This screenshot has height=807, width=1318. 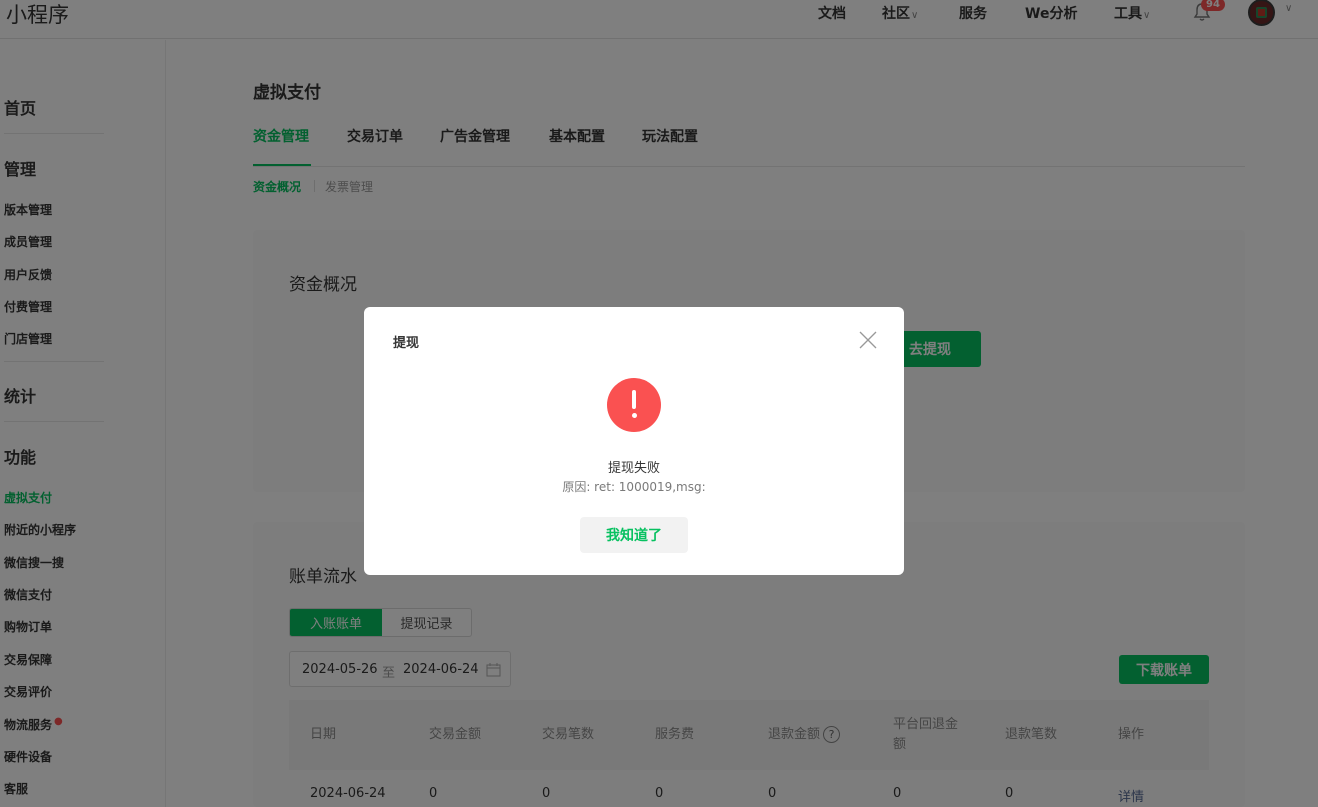 I want to click on dialog-title: 提现, so click(x=406, y=343).